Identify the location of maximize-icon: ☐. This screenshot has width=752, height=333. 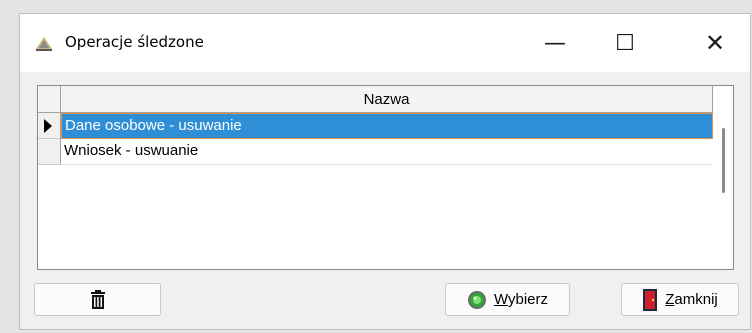
(625, 43).